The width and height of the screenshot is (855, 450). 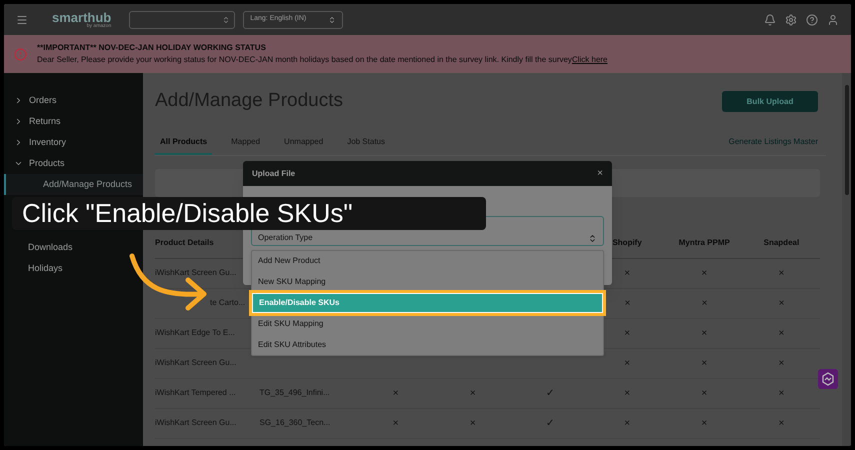 What do you see at coordinates (20, 54) in the screenshot?
I see `alert-icon` at bounding box center [20, 54].